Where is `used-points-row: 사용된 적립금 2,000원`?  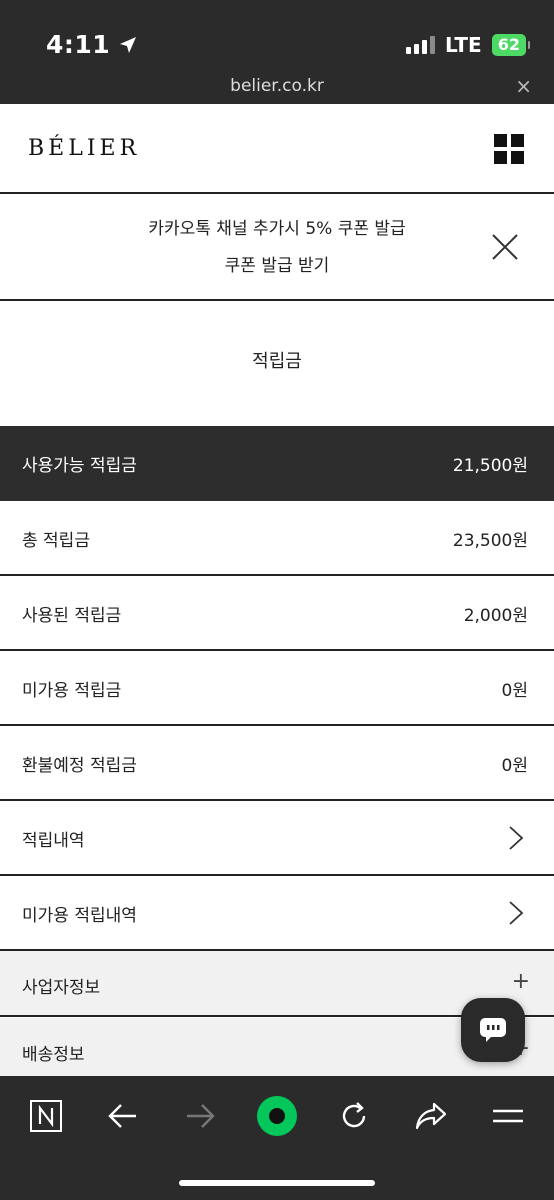 used-points-row: 사용된 적립금 2,000원 is located at coordinates (277, 613).